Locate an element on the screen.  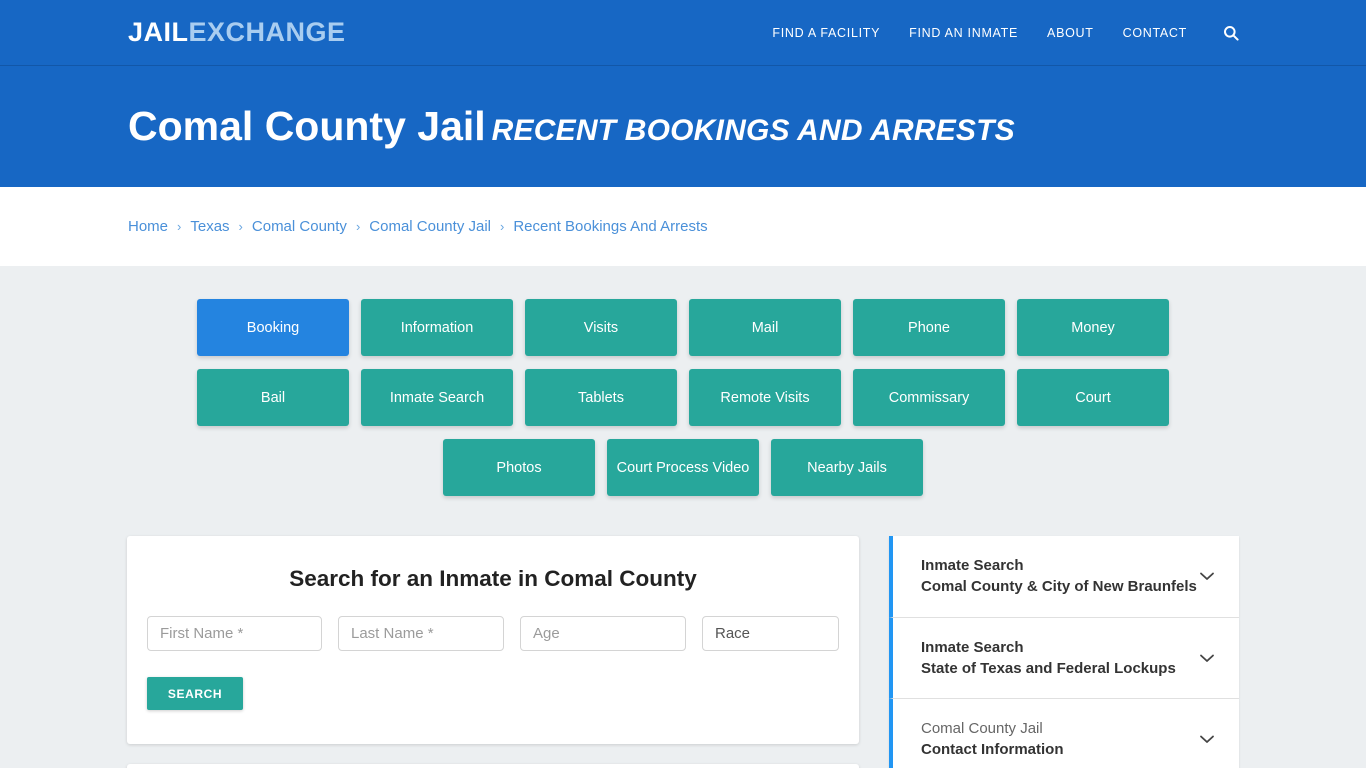
tab-photos: Photos is located at coordinates (519, 467).